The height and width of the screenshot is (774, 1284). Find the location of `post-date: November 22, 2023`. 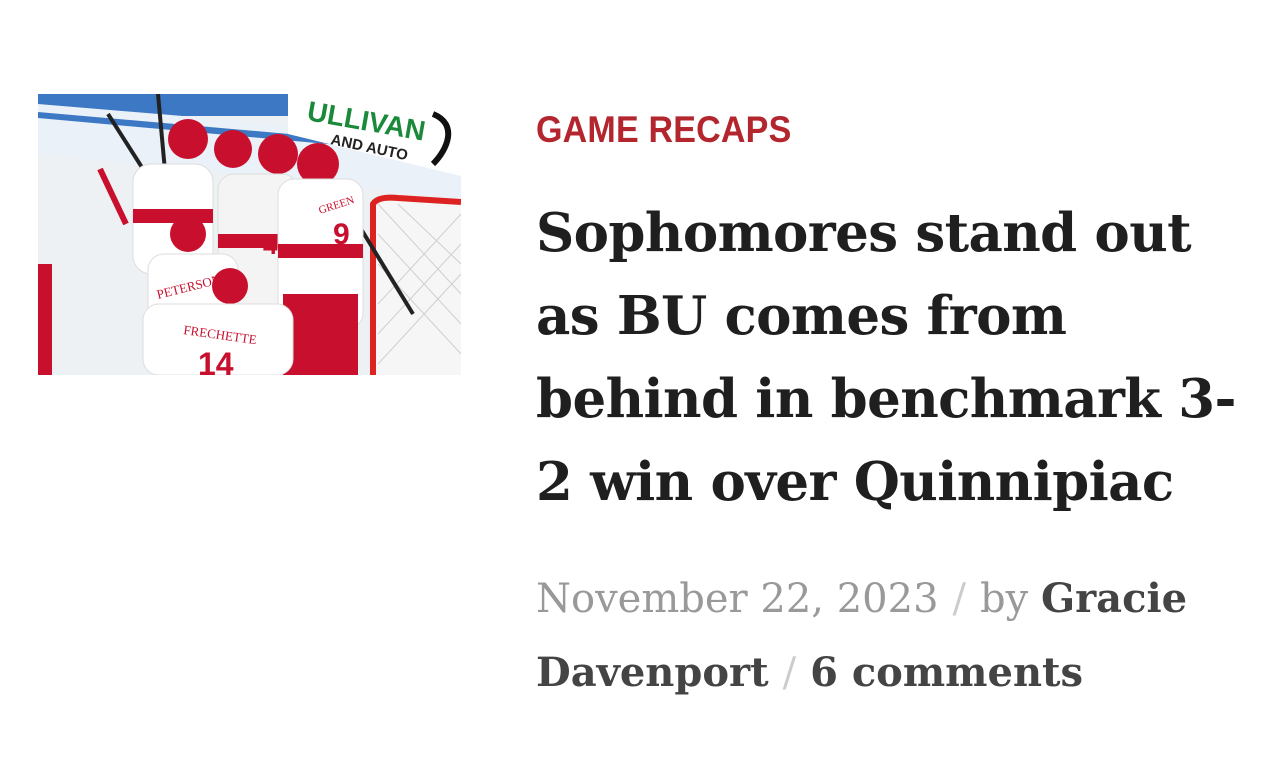

post-date: November 22, 2023 is located at coordinates (737, 599).